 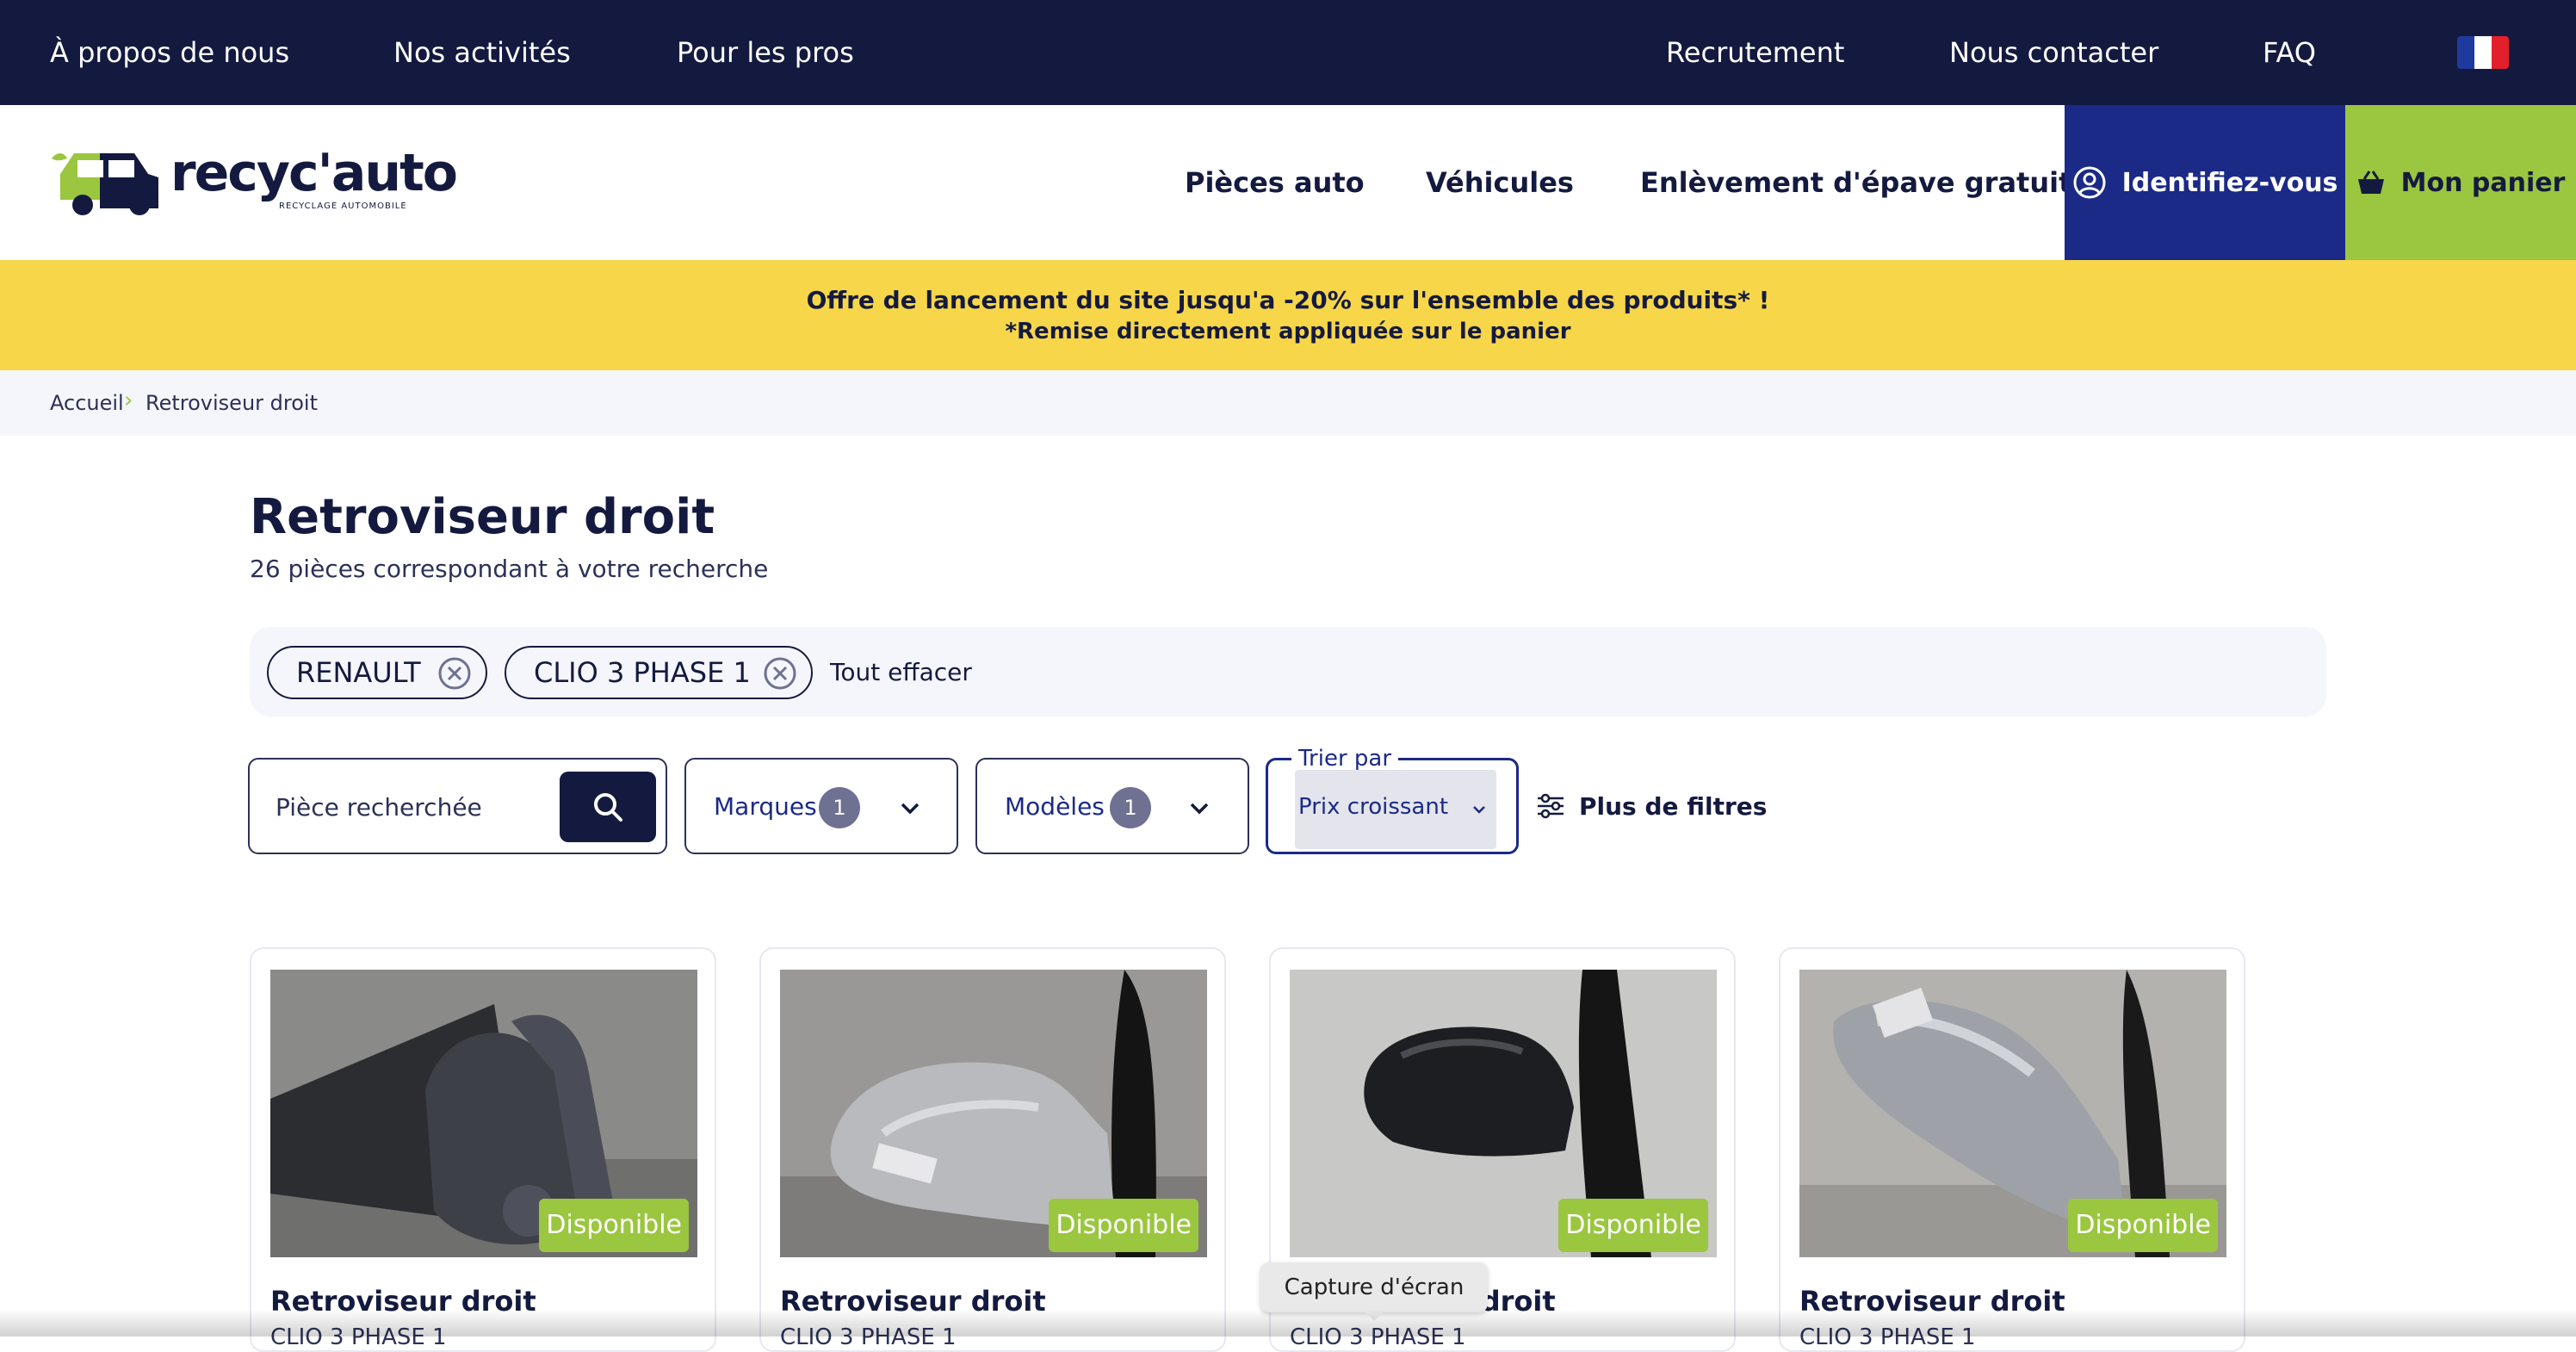 What do you see at coordinates (1055, 806) in the screenshot?
I see `models-label: Modèles` at bounding box center [1055, 806].